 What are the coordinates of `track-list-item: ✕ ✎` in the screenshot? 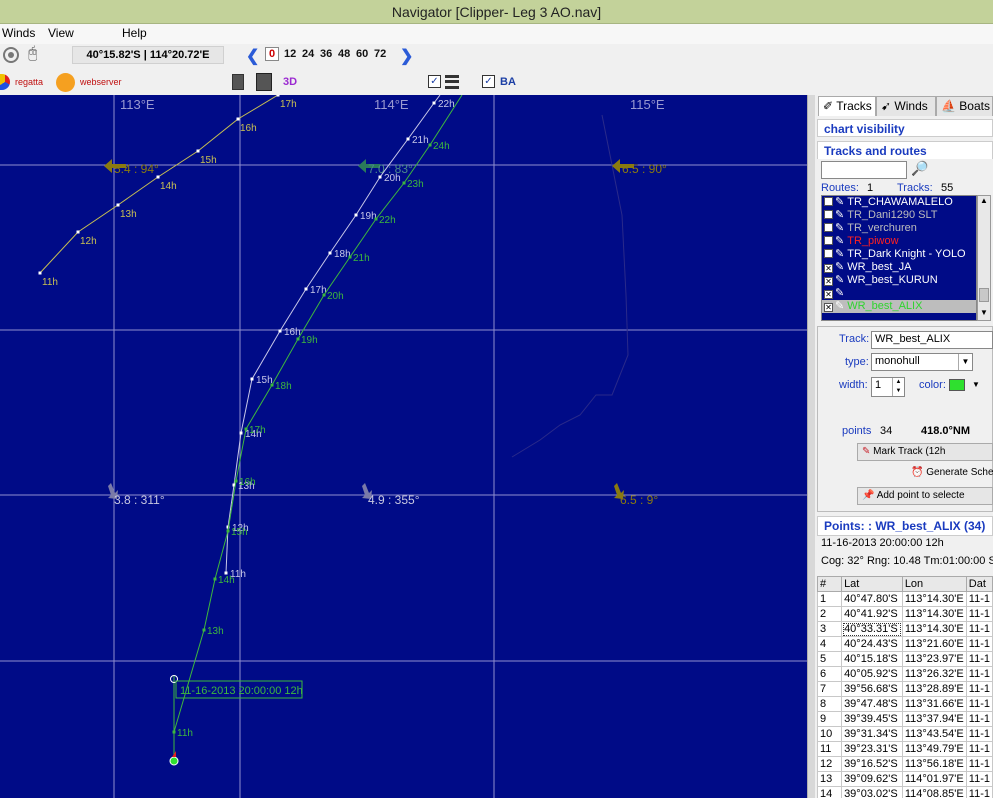 It's located at (899, 293).